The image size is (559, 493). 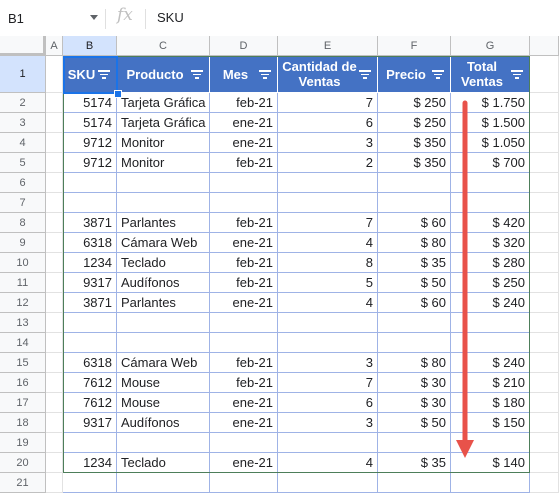 I want to click on table-cell-sku: 7612, so click(x=90, y=403).